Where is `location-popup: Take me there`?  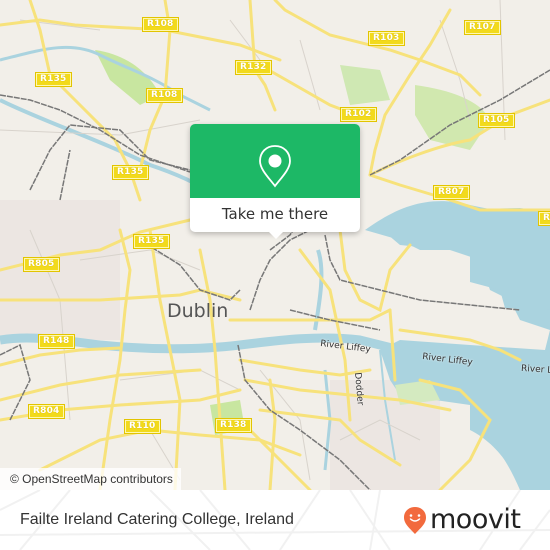
location-popup: Take me there is located at coordinates (275, 181).